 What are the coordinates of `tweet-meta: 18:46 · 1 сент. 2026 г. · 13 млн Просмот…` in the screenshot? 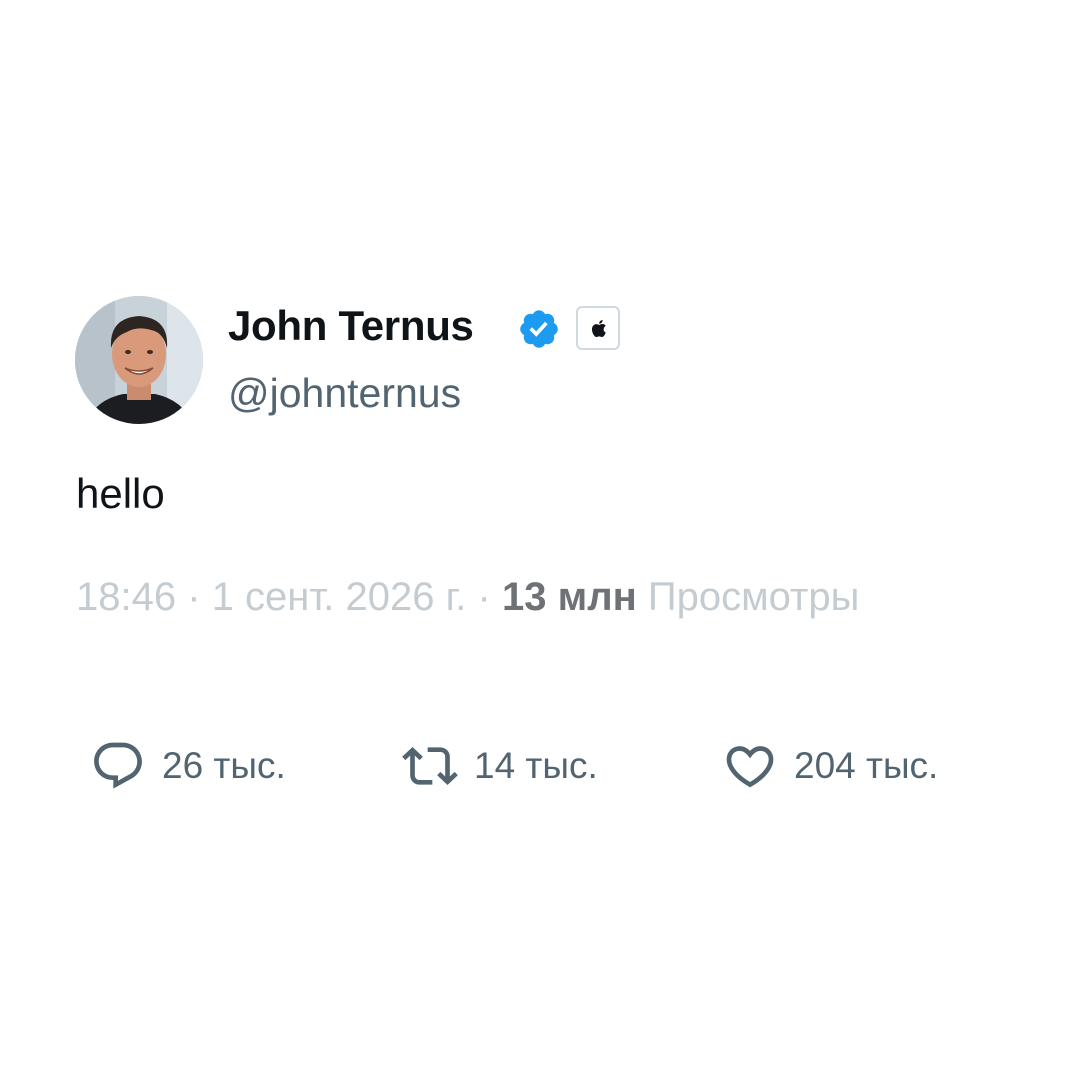 It's located at (467, 597).